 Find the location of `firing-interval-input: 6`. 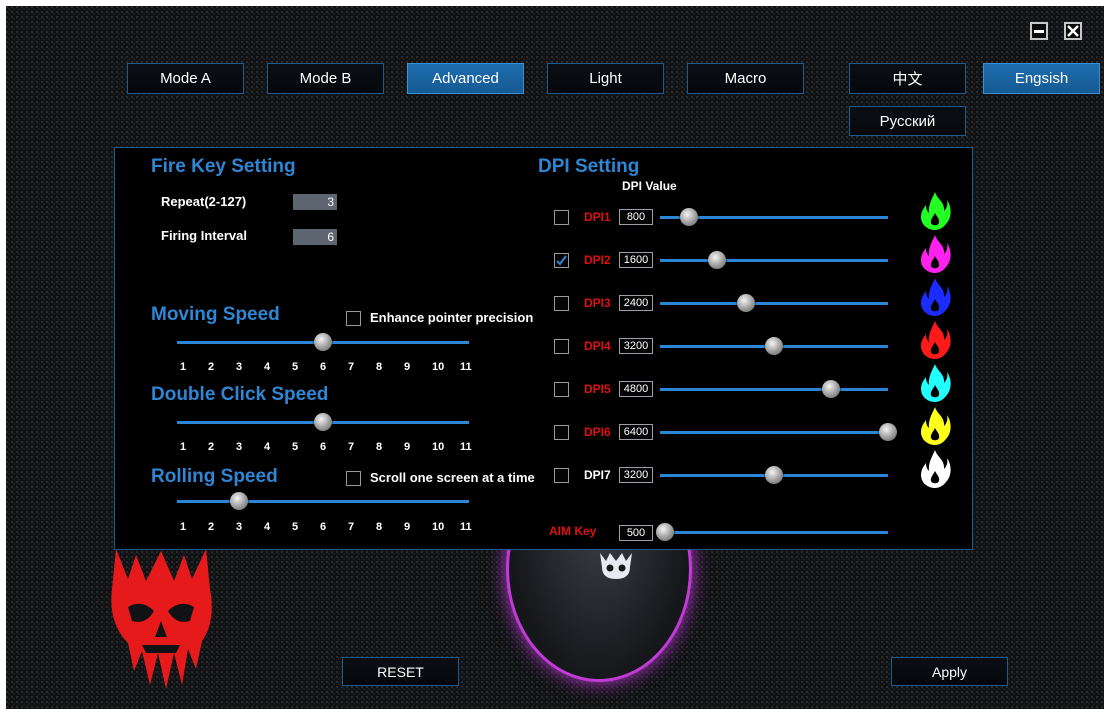

firing-interval-input: 6 is located at coordinates (315, 237).